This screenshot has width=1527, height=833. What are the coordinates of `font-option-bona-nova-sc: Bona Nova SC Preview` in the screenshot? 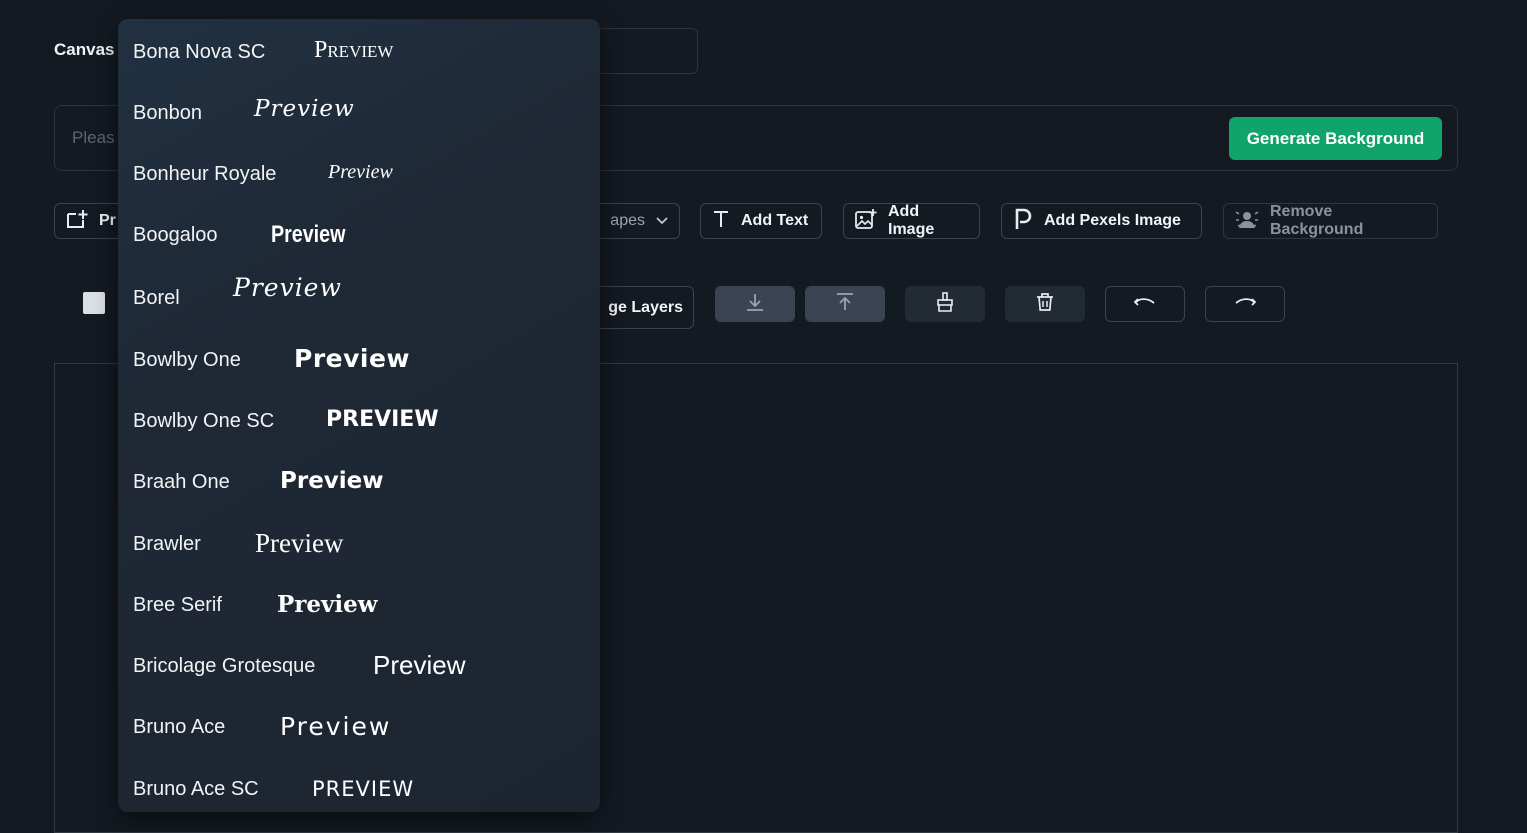 It's located at (359, 53).